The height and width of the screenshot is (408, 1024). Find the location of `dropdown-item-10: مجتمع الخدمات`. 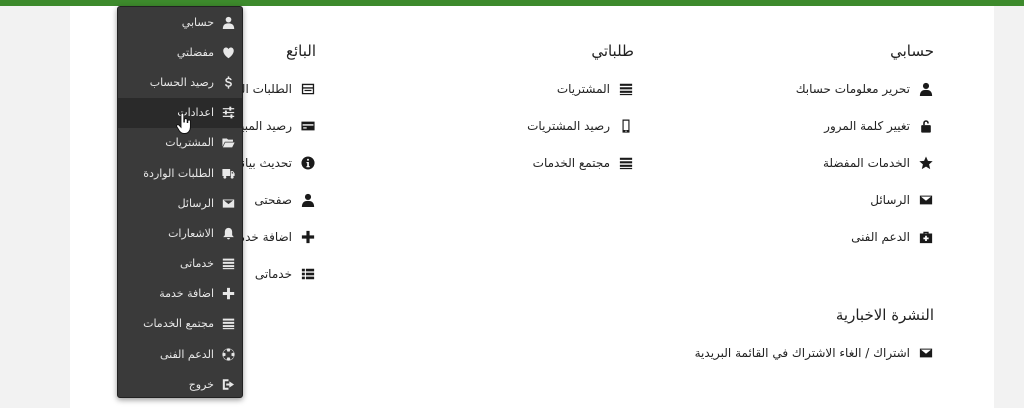

dropdown-item-10: مجتمع الخدمات is located at coordinates (180, 324).